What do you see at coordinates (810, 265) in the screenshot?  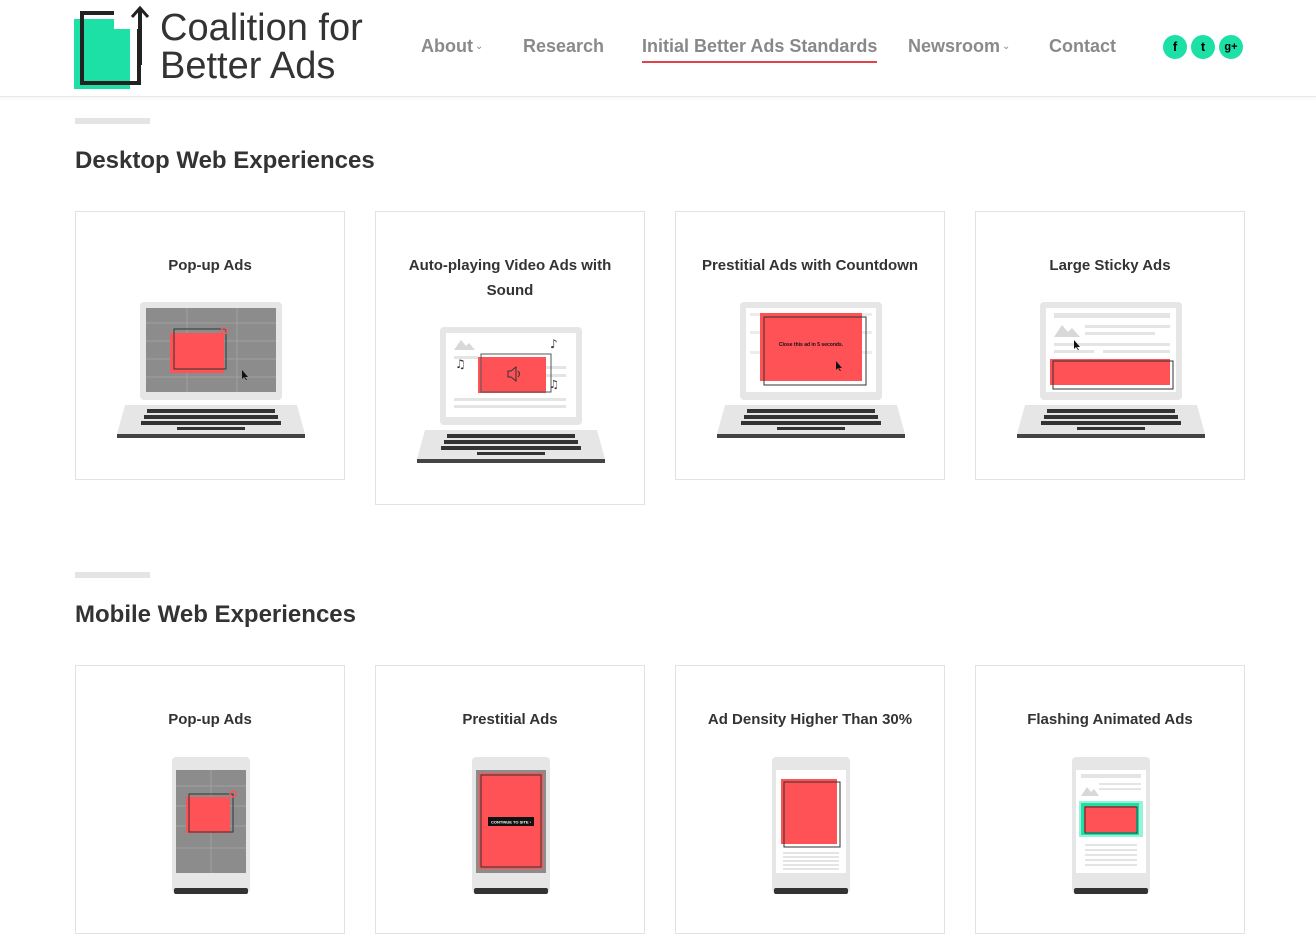 I see `card-title: Prestitial Ads with Countdown` at bounding box center [810, 265].